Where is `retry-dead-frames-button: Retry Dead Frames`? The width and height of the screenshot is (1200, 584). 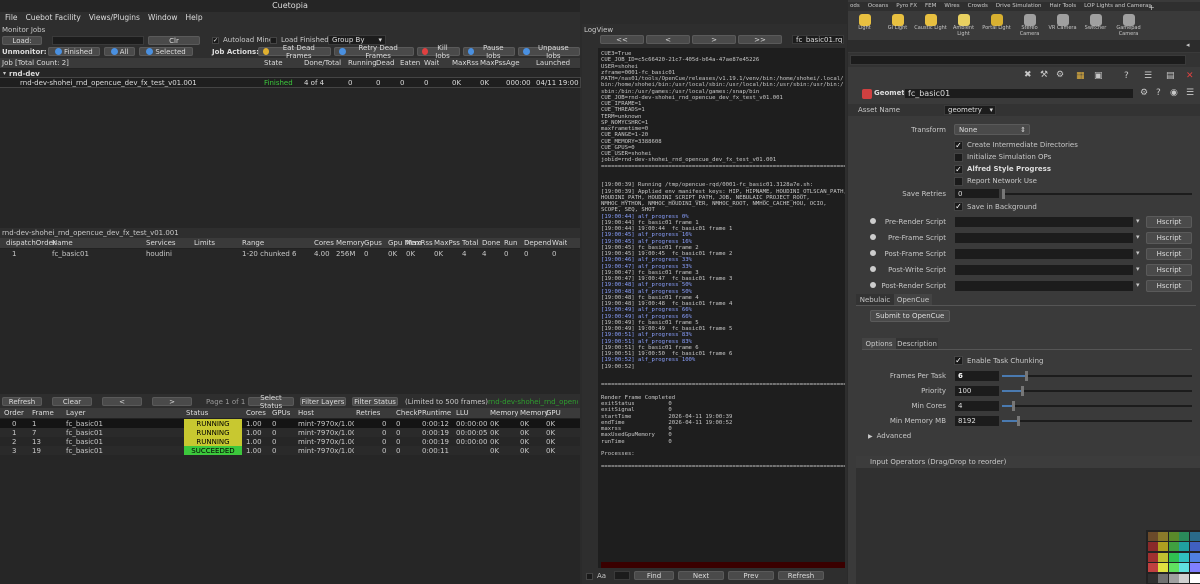
retry-dead-frames-button: Retry Dead Frames is located at coordinates (374, 52).